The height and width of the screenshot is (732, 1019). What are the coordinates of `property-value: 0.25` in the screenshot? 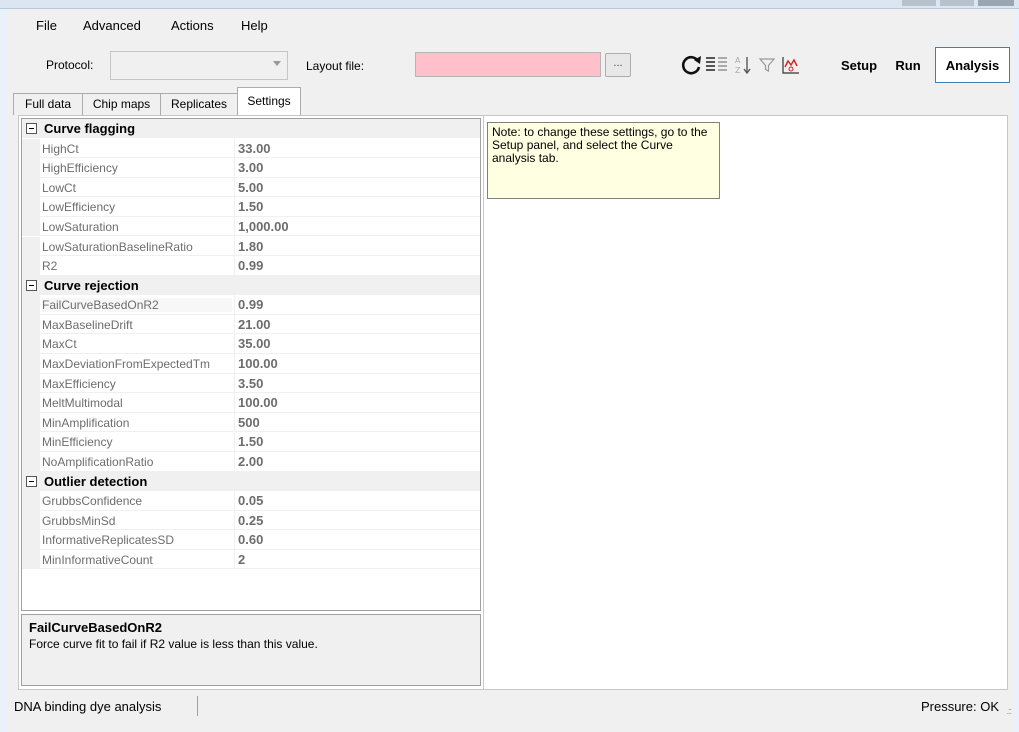 It's located at (250, 520).